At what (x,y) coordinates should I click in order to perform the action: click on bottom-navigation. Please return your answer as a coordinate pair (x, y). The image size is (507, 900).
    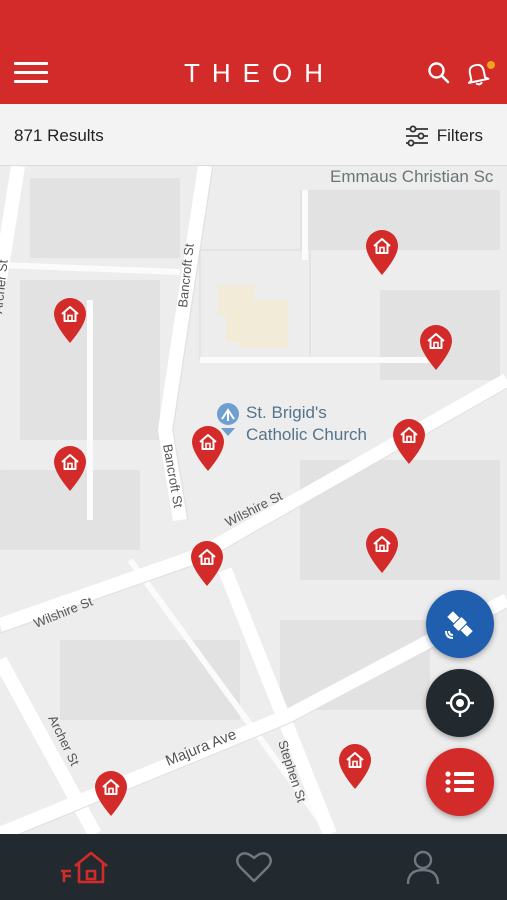
    Looking at the image, I should click on (253, 867).